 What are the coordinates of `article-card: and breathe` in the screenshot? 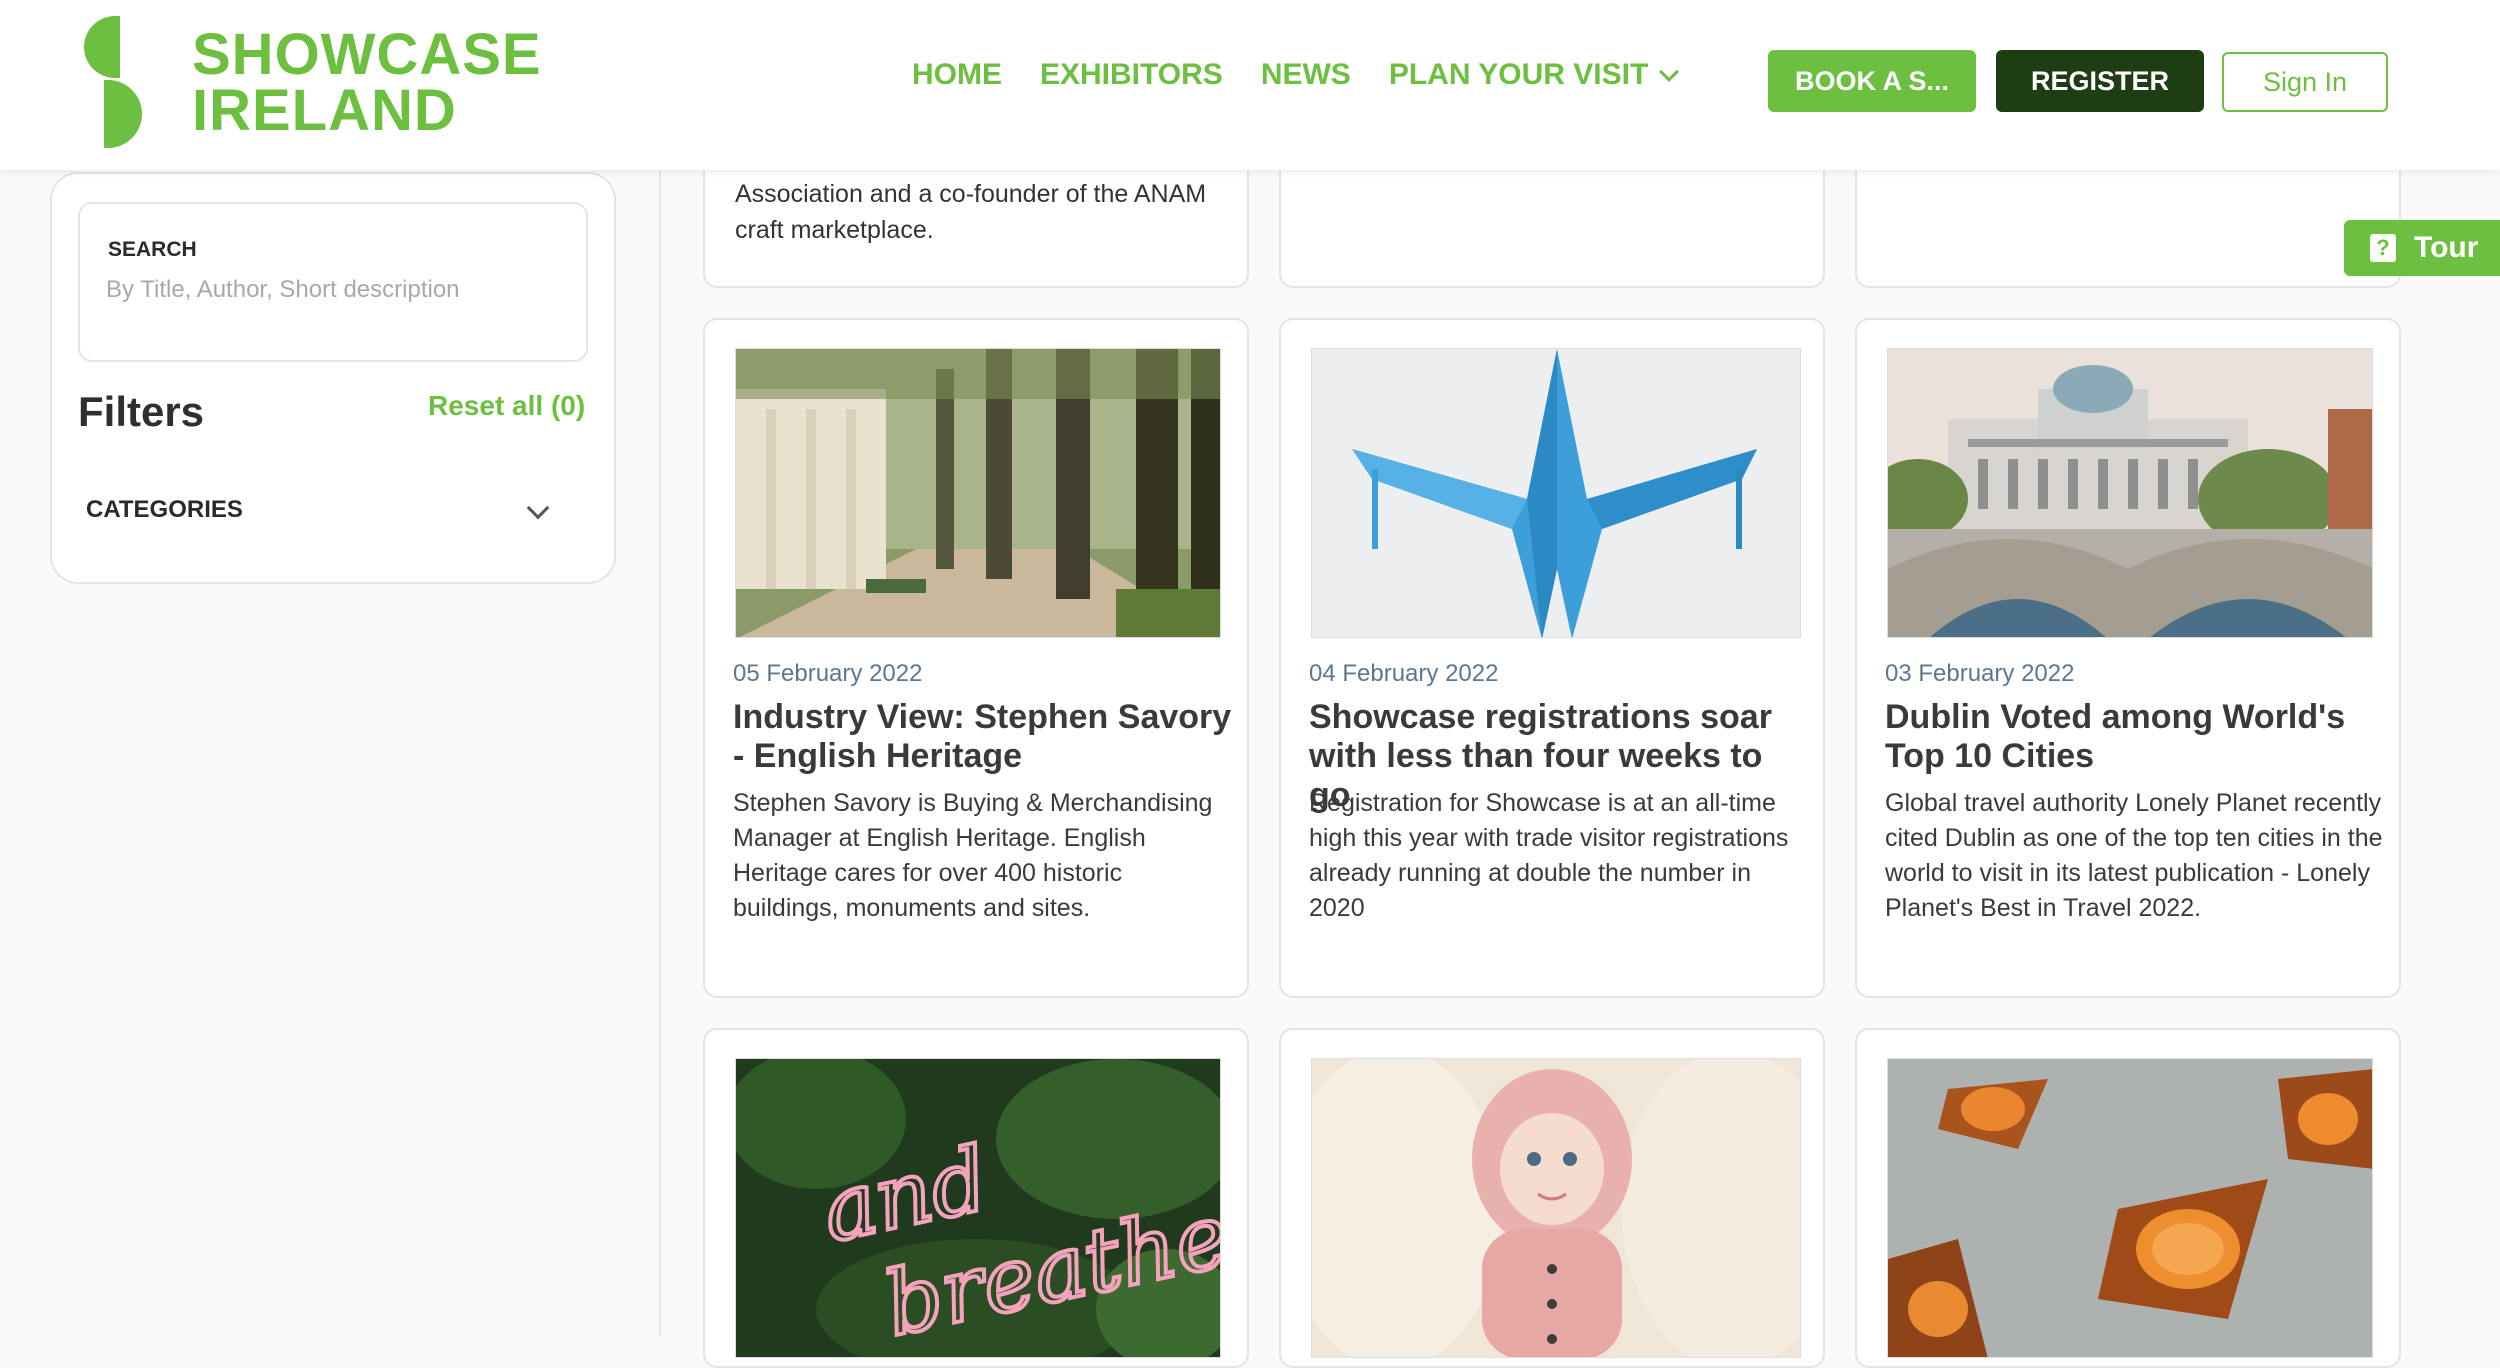 It's located at (976, 1198).